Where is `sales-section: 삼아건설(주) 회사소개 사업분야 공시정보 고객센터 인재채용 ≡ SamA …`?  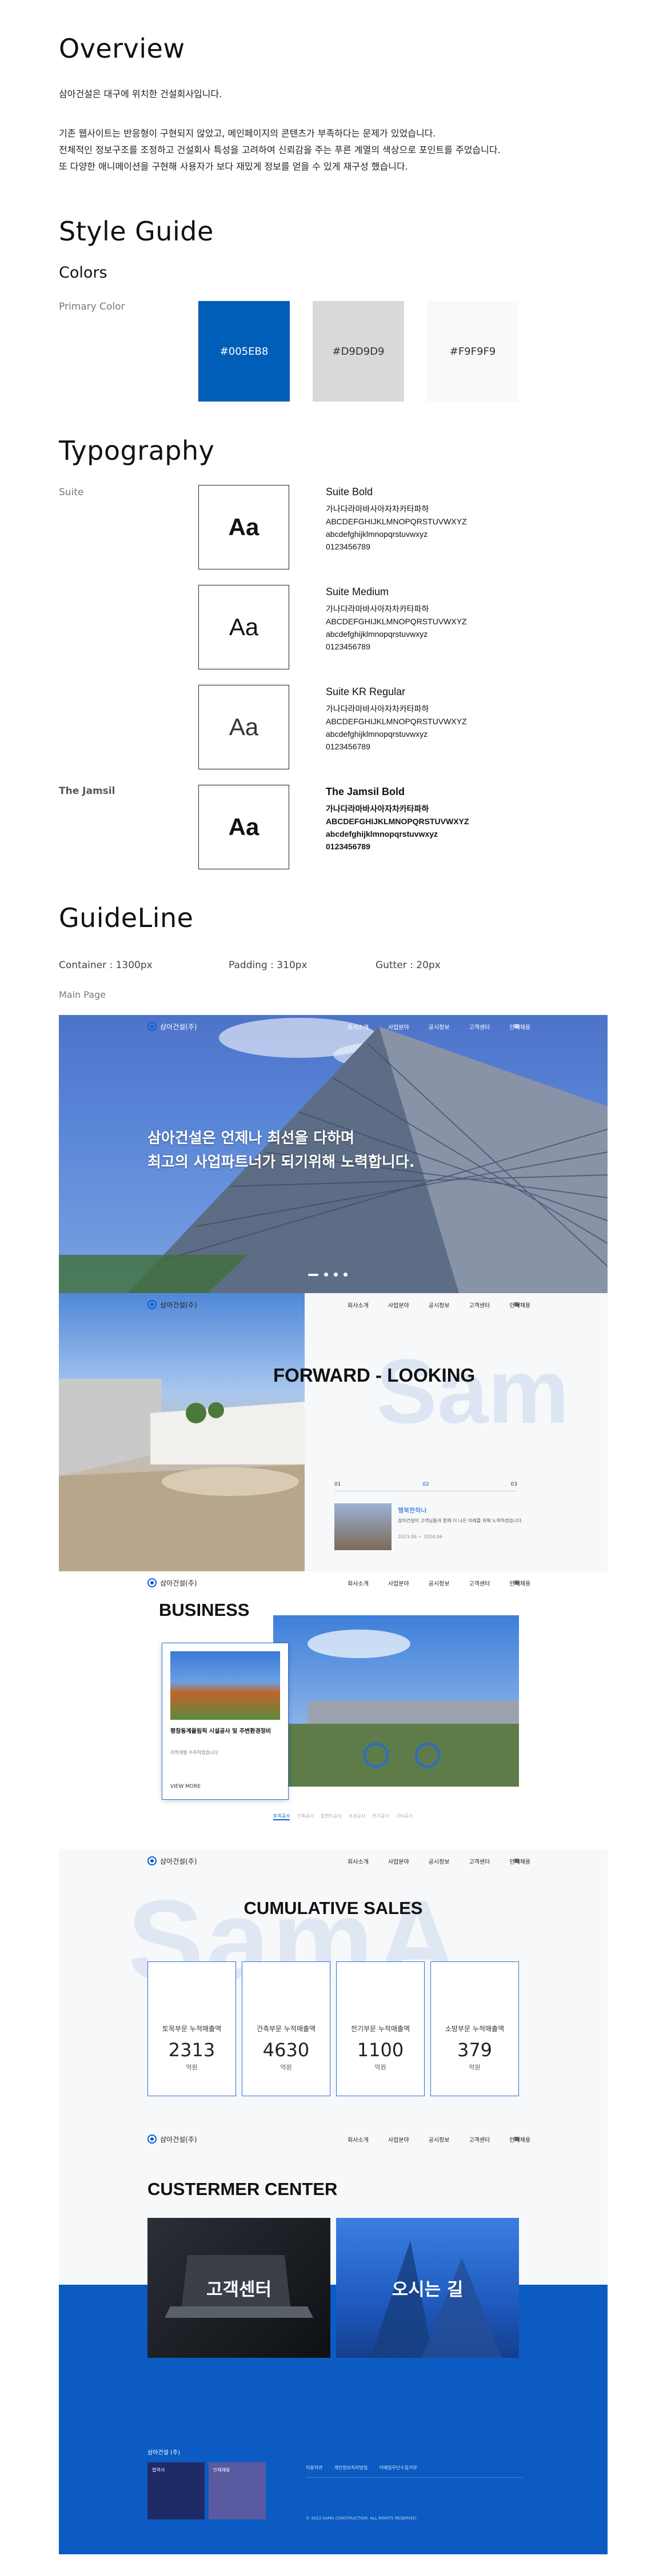
sales-section: 삼아건설(주) 회사소개 사업분야 공시정보 고객센터 인재채용 ≡ SamA … is located at coordinates (333, 1988).